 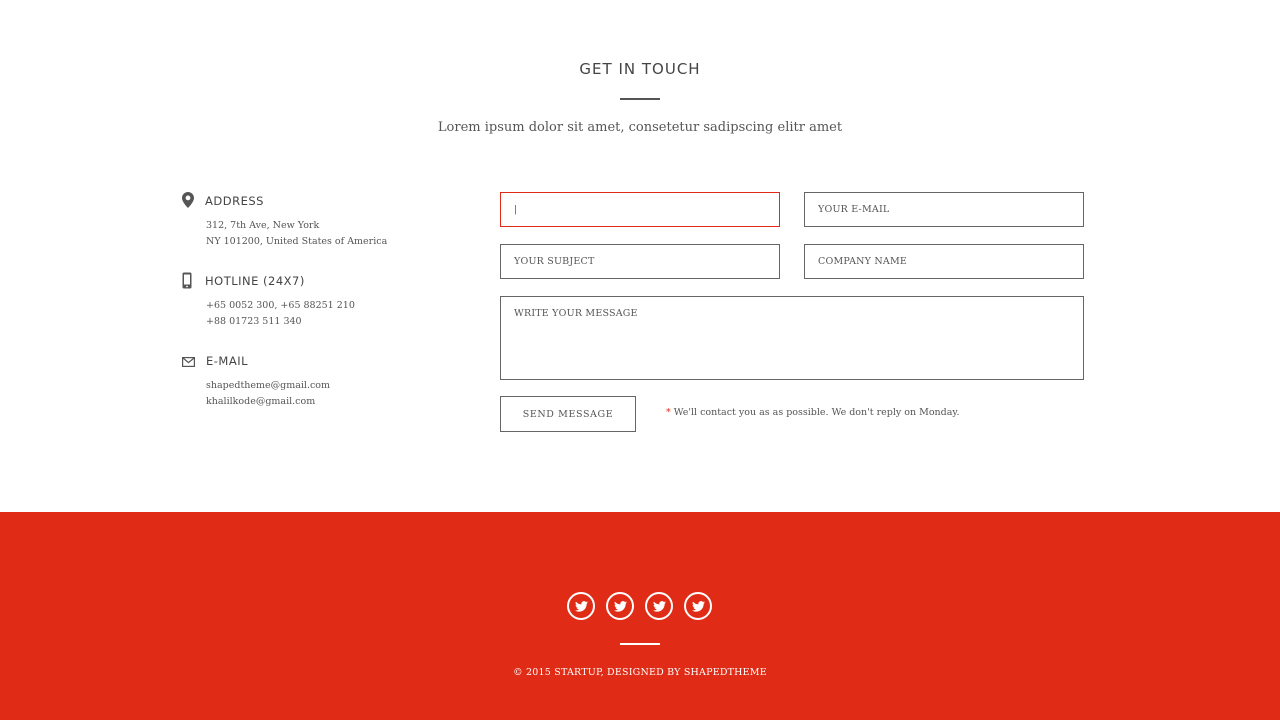 What do you see at coordinates (640, 209) in the screenshot?
I see `name-input` at bounding box center [640, 209].